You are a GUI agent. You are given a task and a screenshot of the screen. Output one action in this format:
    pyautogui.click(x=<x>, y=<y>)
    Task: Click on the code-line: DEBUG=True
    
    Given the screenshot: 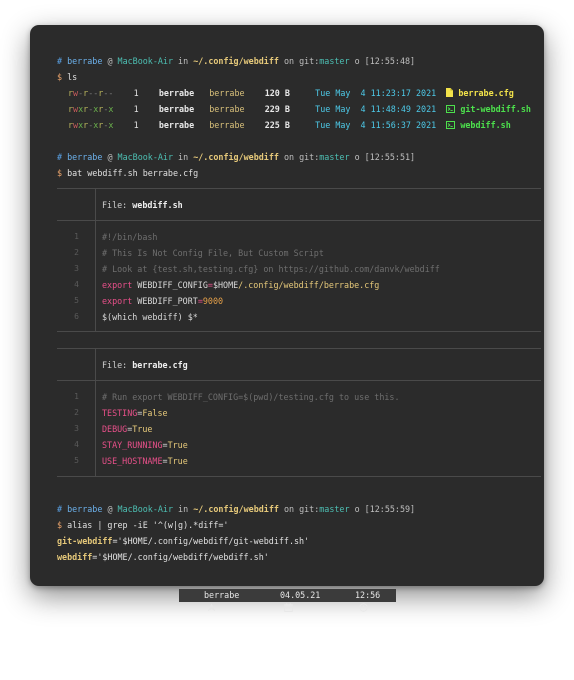 What is the action you would take?
    pyautogui.click(x=127, y=429)
    